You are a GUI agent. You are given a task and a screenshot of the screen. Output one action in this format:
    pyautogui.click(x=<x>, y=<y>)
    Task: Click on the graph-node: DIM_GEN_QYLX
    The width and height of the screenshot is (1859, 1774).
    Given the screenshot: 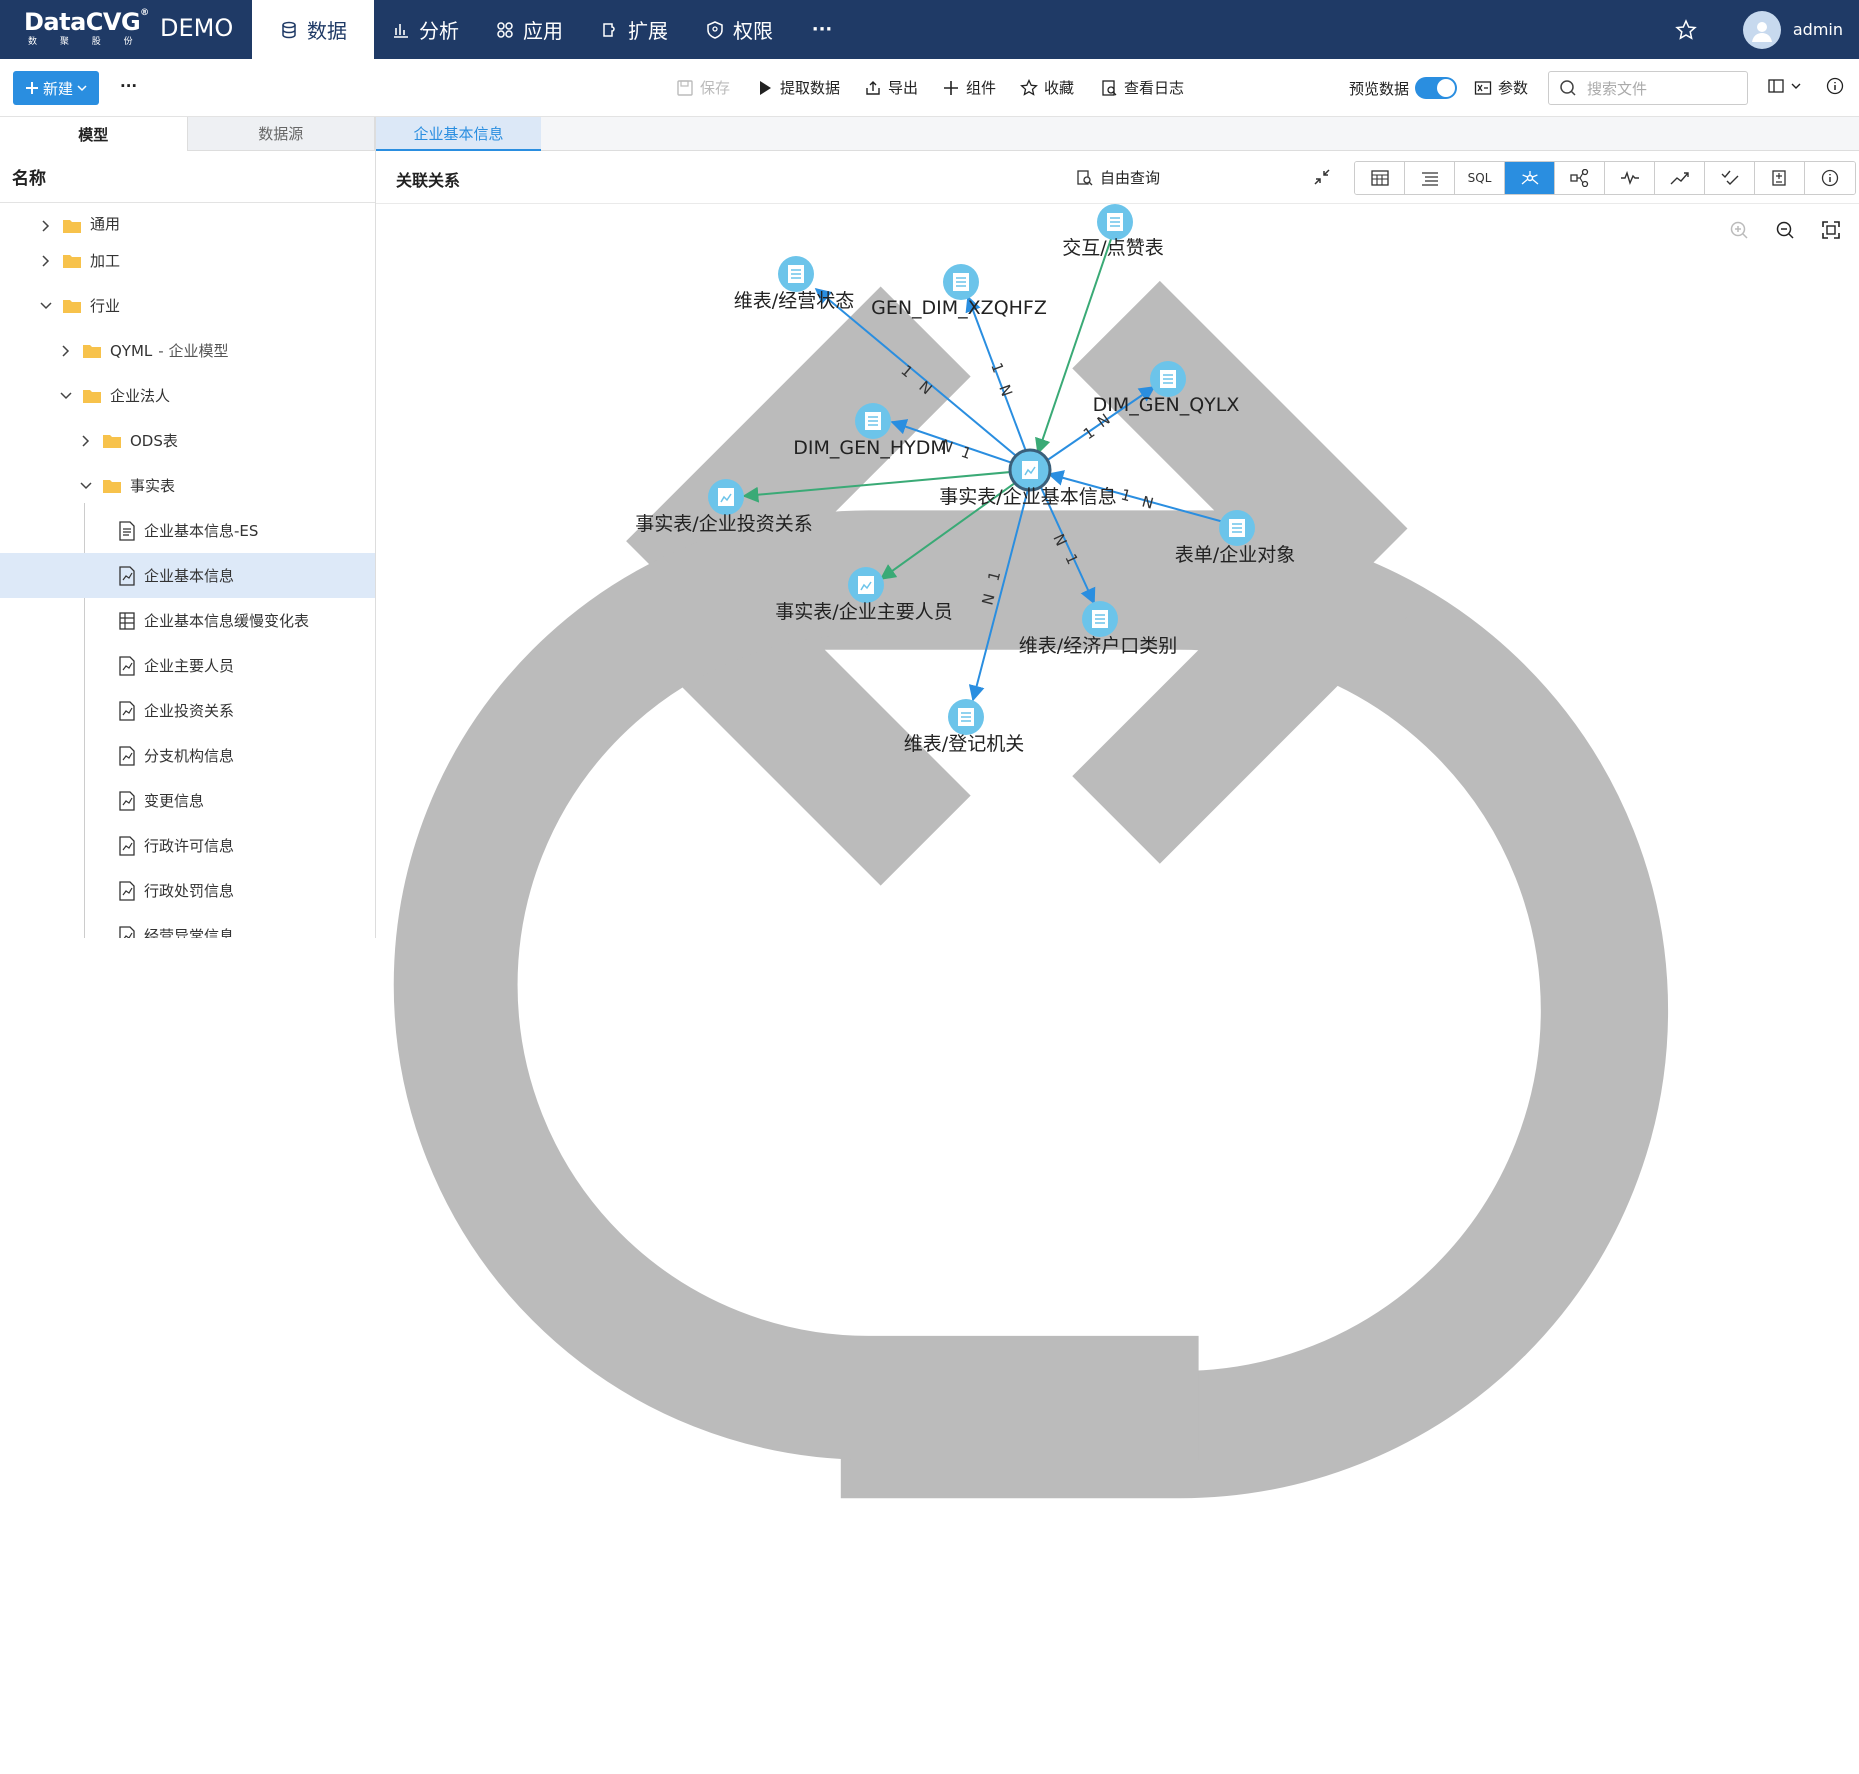 What is the action you would take?
    pyautogui.click(x=1166, y=388)
    